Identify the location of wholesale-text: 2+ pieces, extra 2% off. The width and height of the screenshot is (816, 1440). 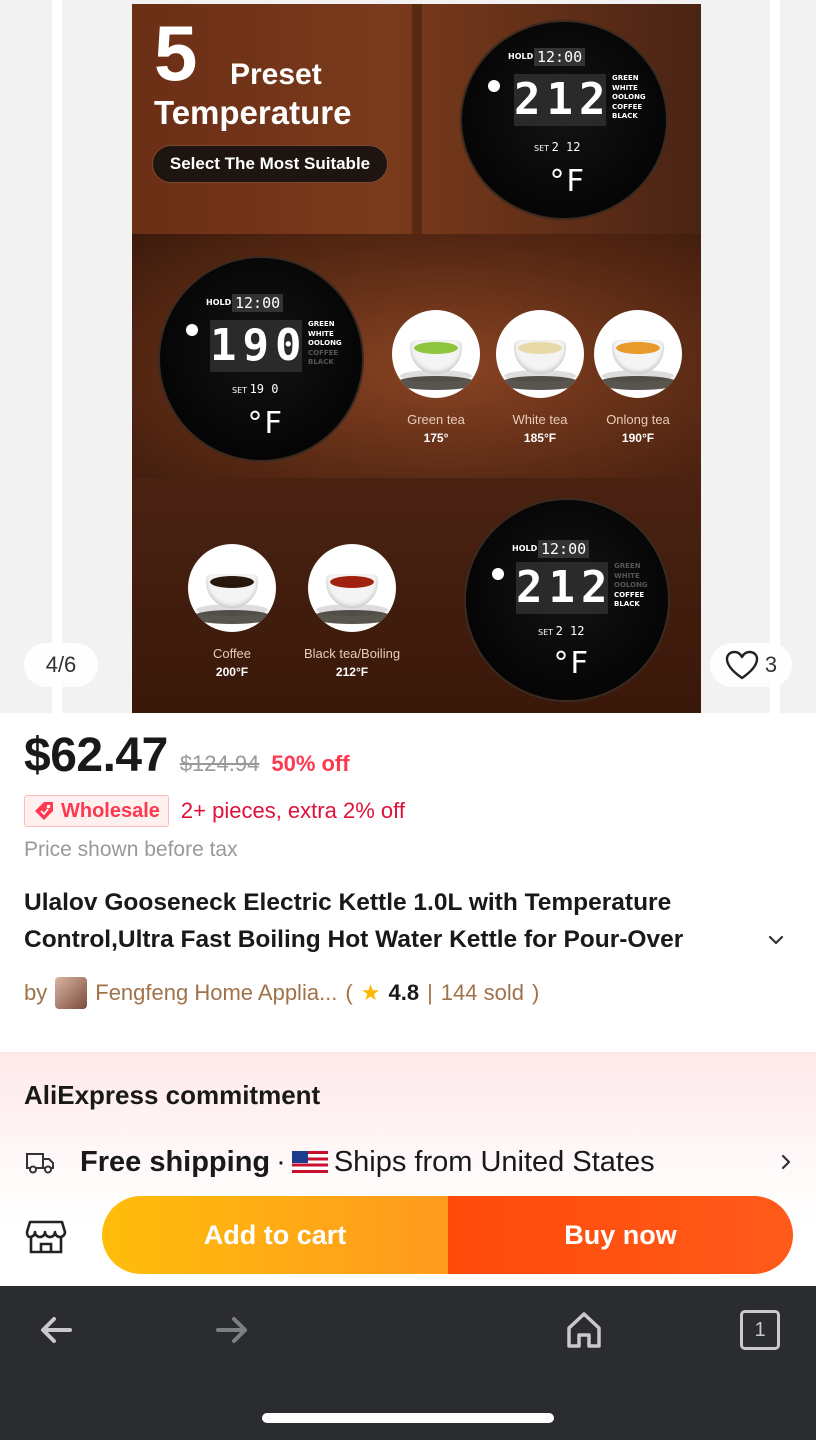
(292, 810).